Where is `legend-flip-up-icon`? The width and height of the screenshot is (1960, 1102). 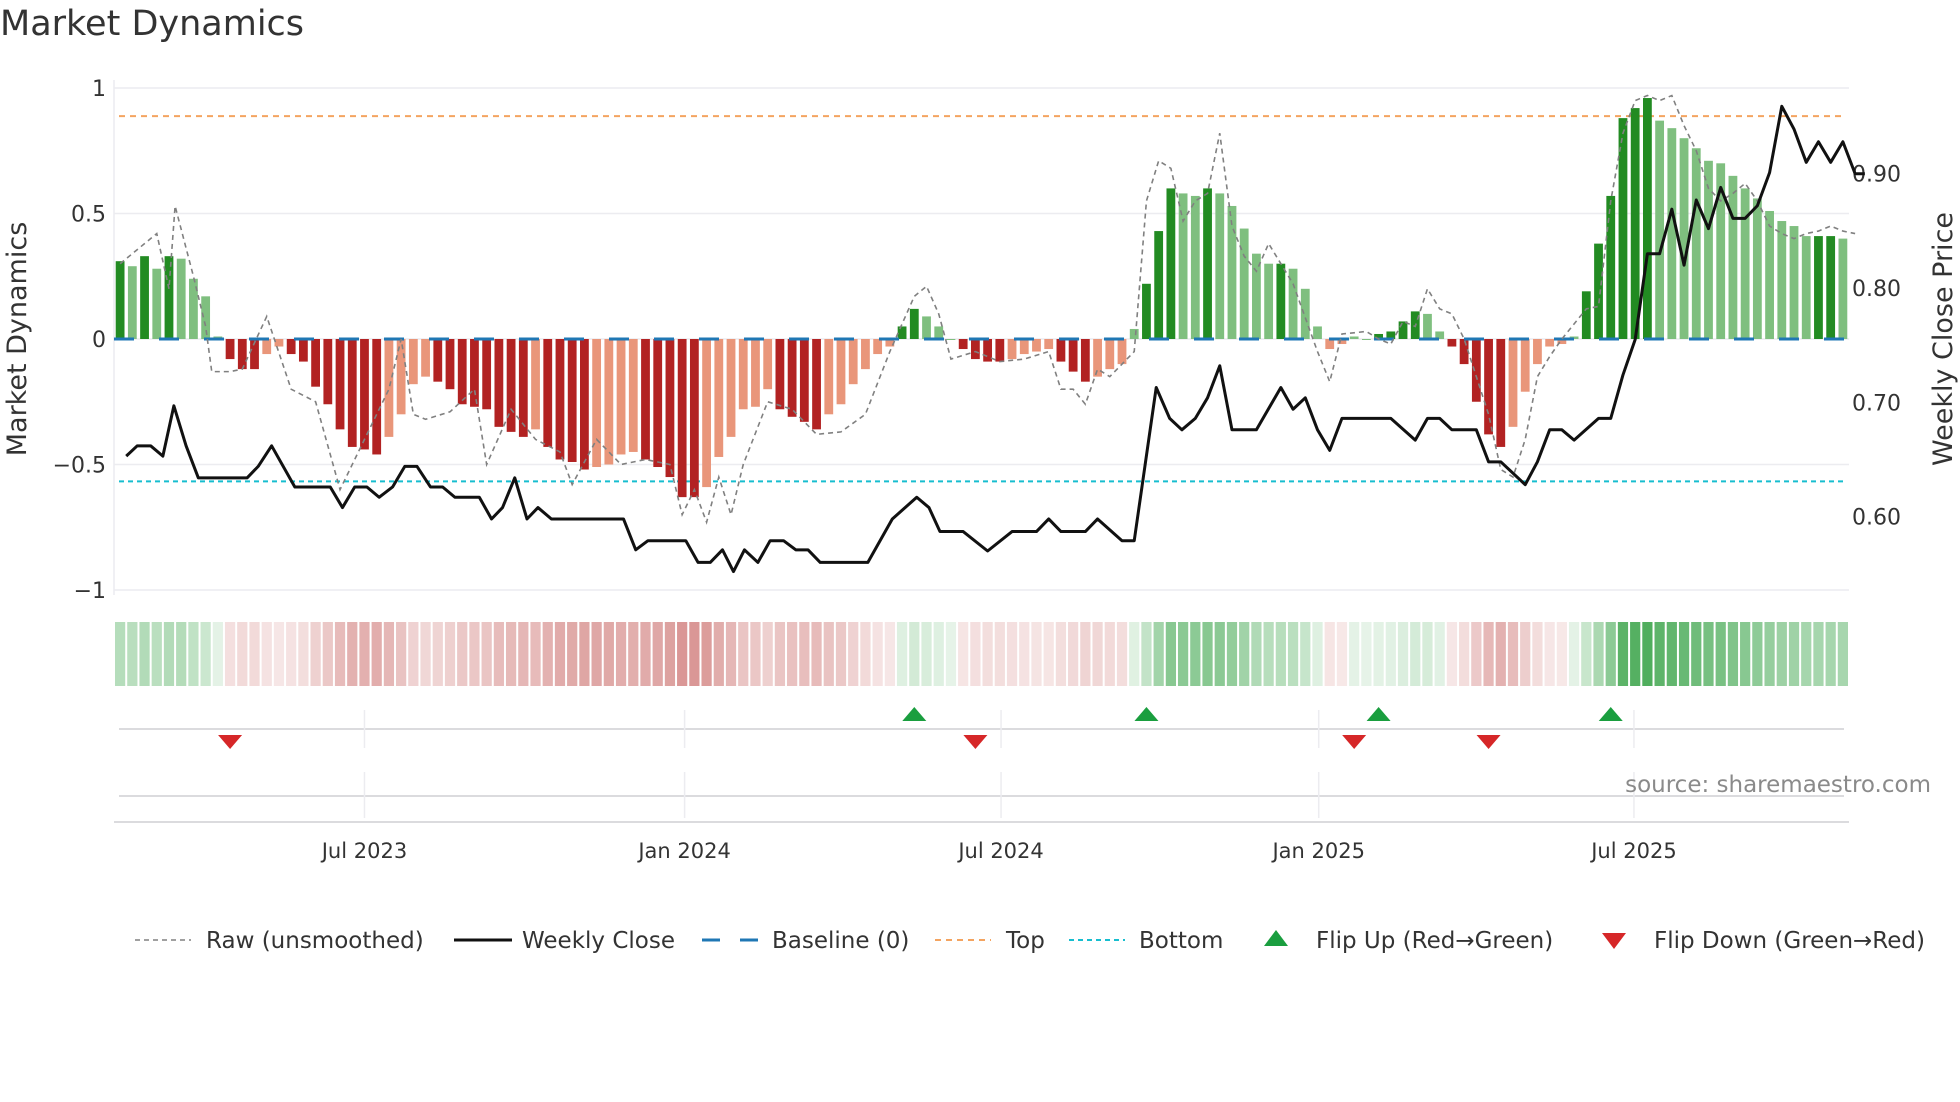 legend-flip-up-icon is located at coordinates (1276, 938).